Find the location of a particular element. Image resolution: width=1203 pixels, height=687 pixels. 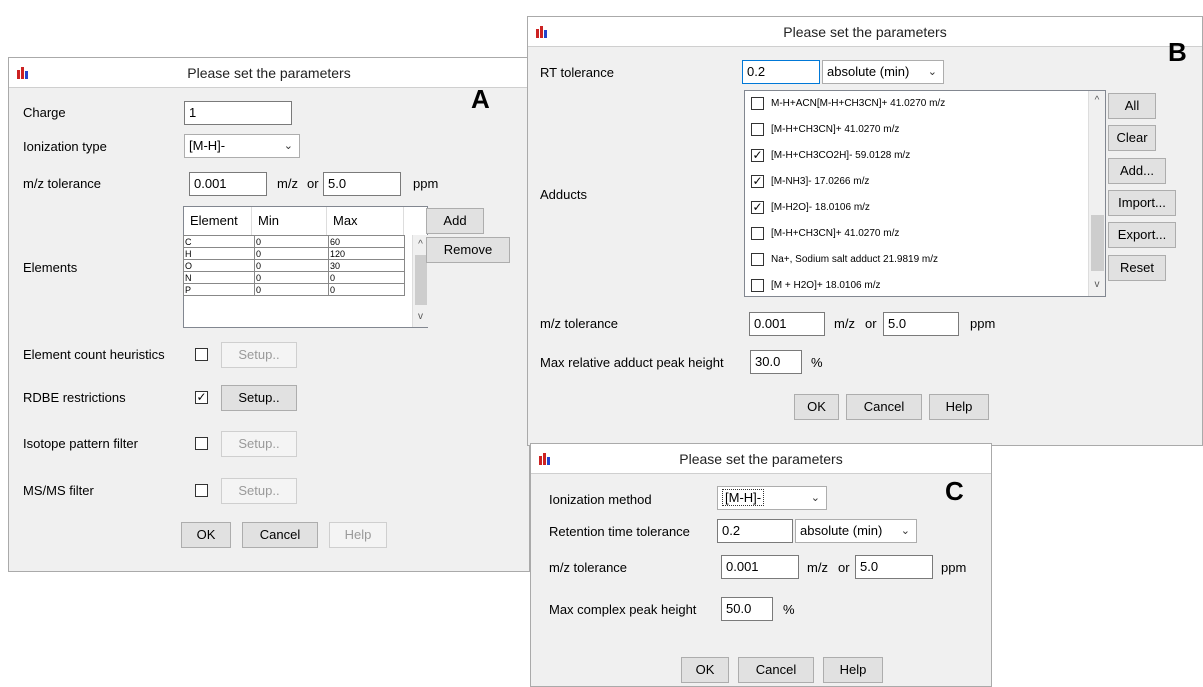

column-header-min: Min is located at coordinates (289, 221).